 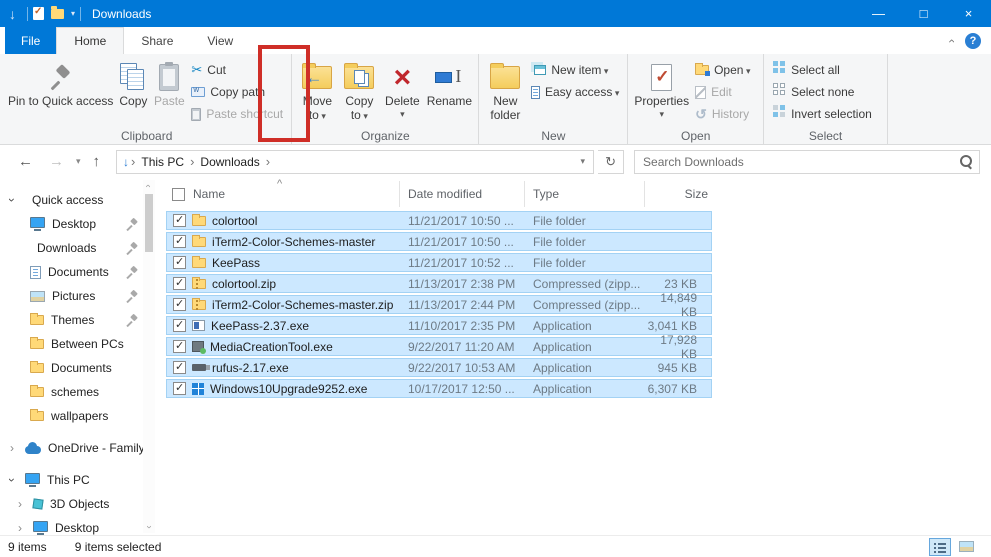 What do you see at coordinates (725, 92) in the screenshot?
I see `edit-button: Edit` at bounding box center [725, 92].